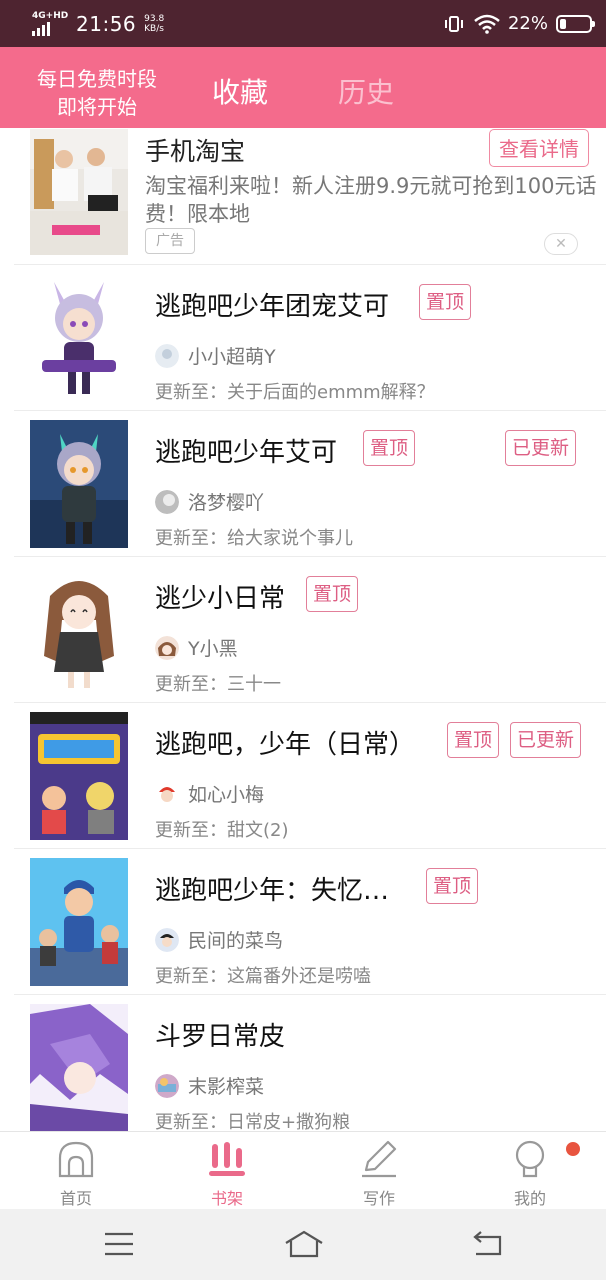 The height and width of the screenshot is (1280, 606). I want to click on nav-home: 首页, so click(76, 1171).